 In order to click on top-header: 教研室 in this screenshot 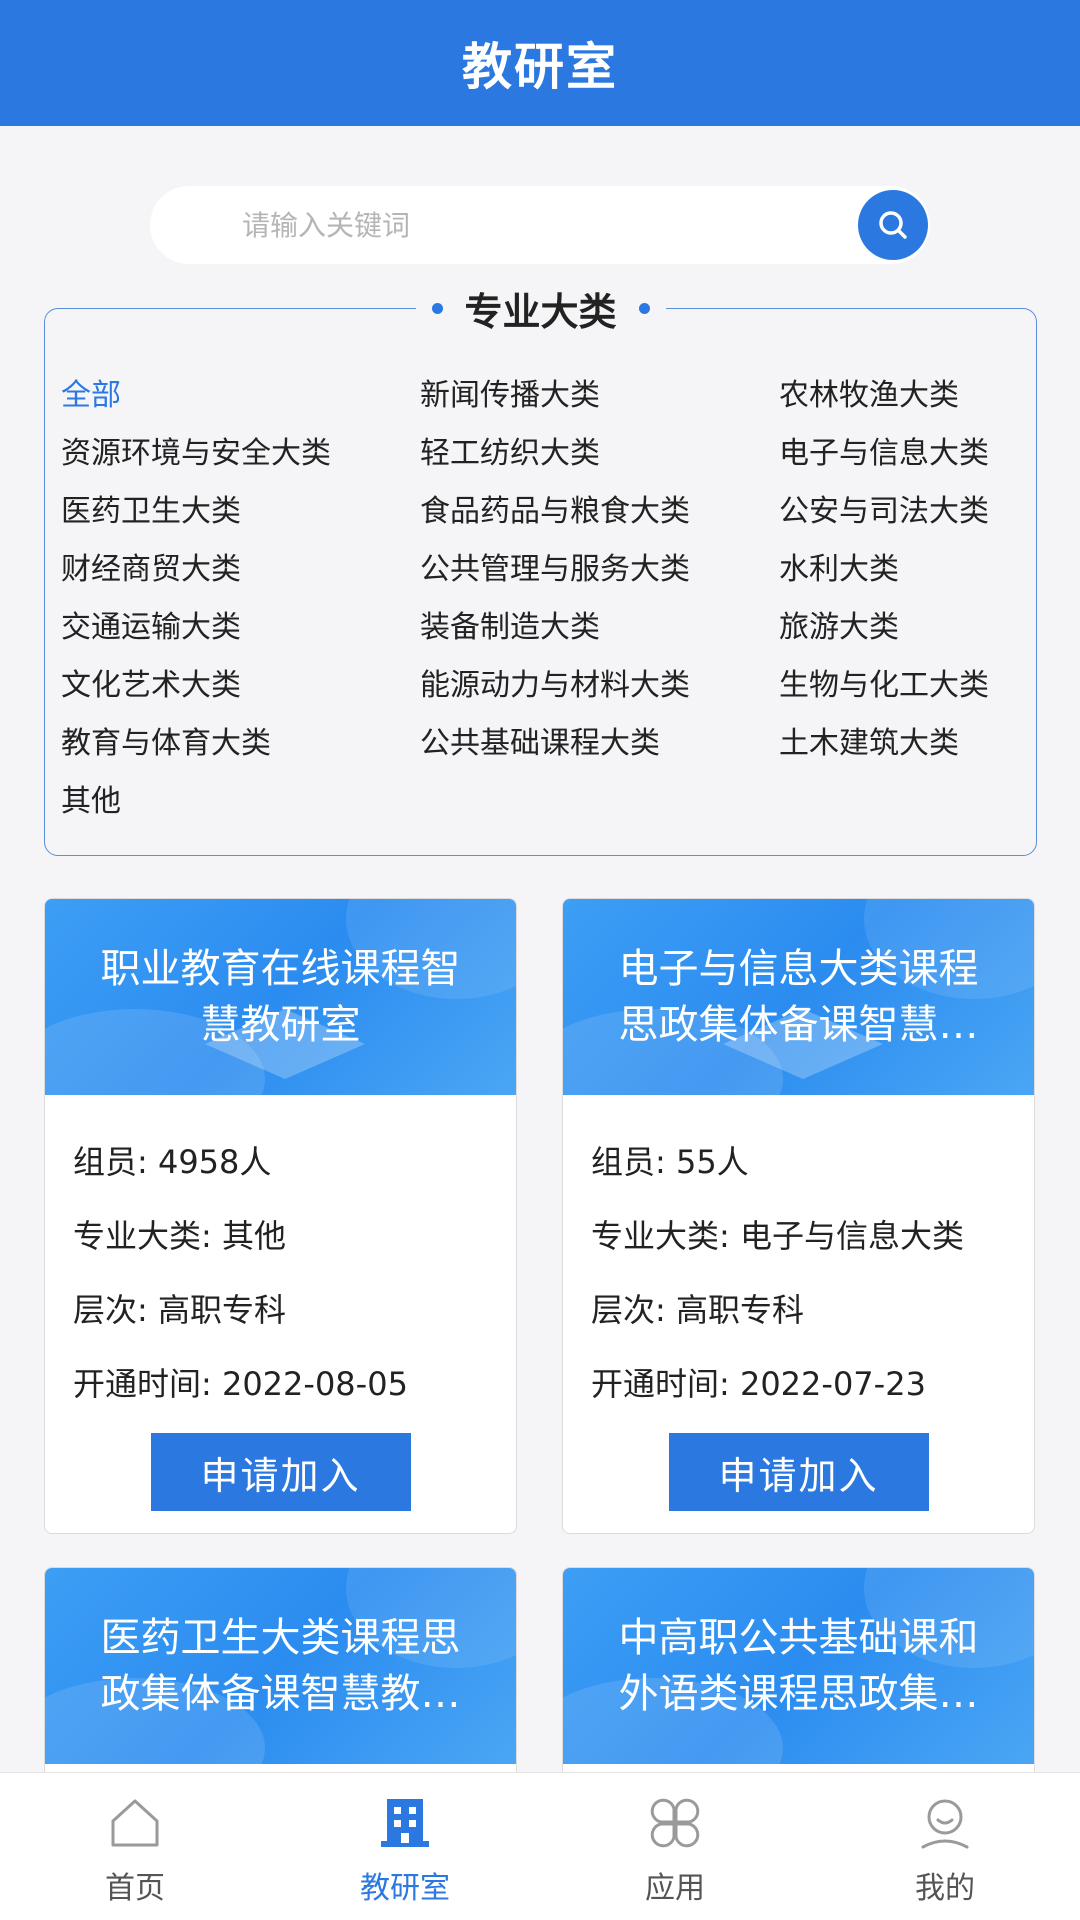, I will do `click(540, 63)`.